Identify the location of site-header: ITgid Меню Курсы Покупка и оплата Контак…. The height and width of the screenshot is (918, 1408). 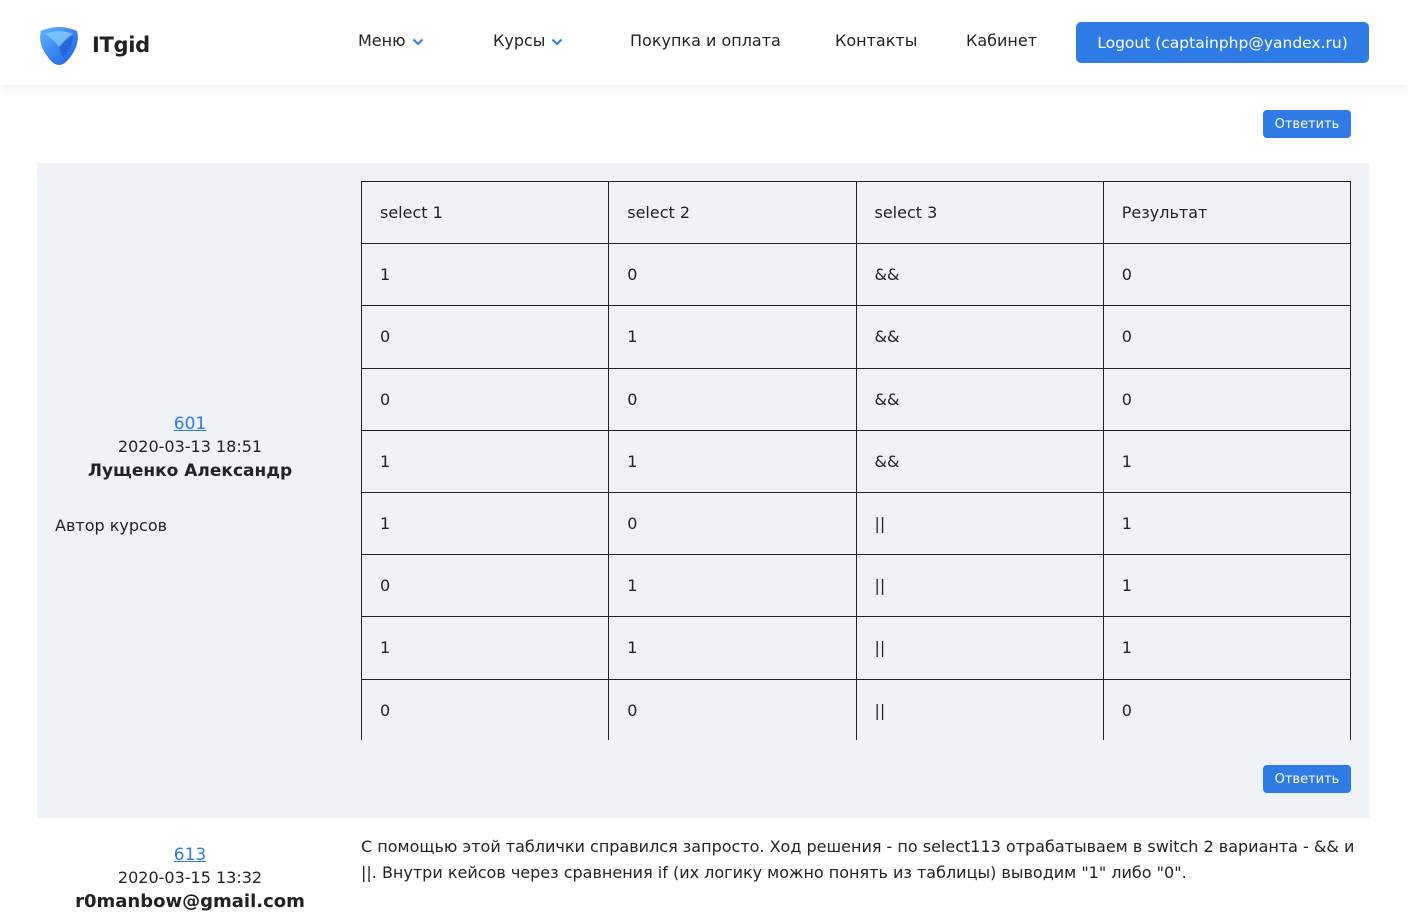
(704, 42).